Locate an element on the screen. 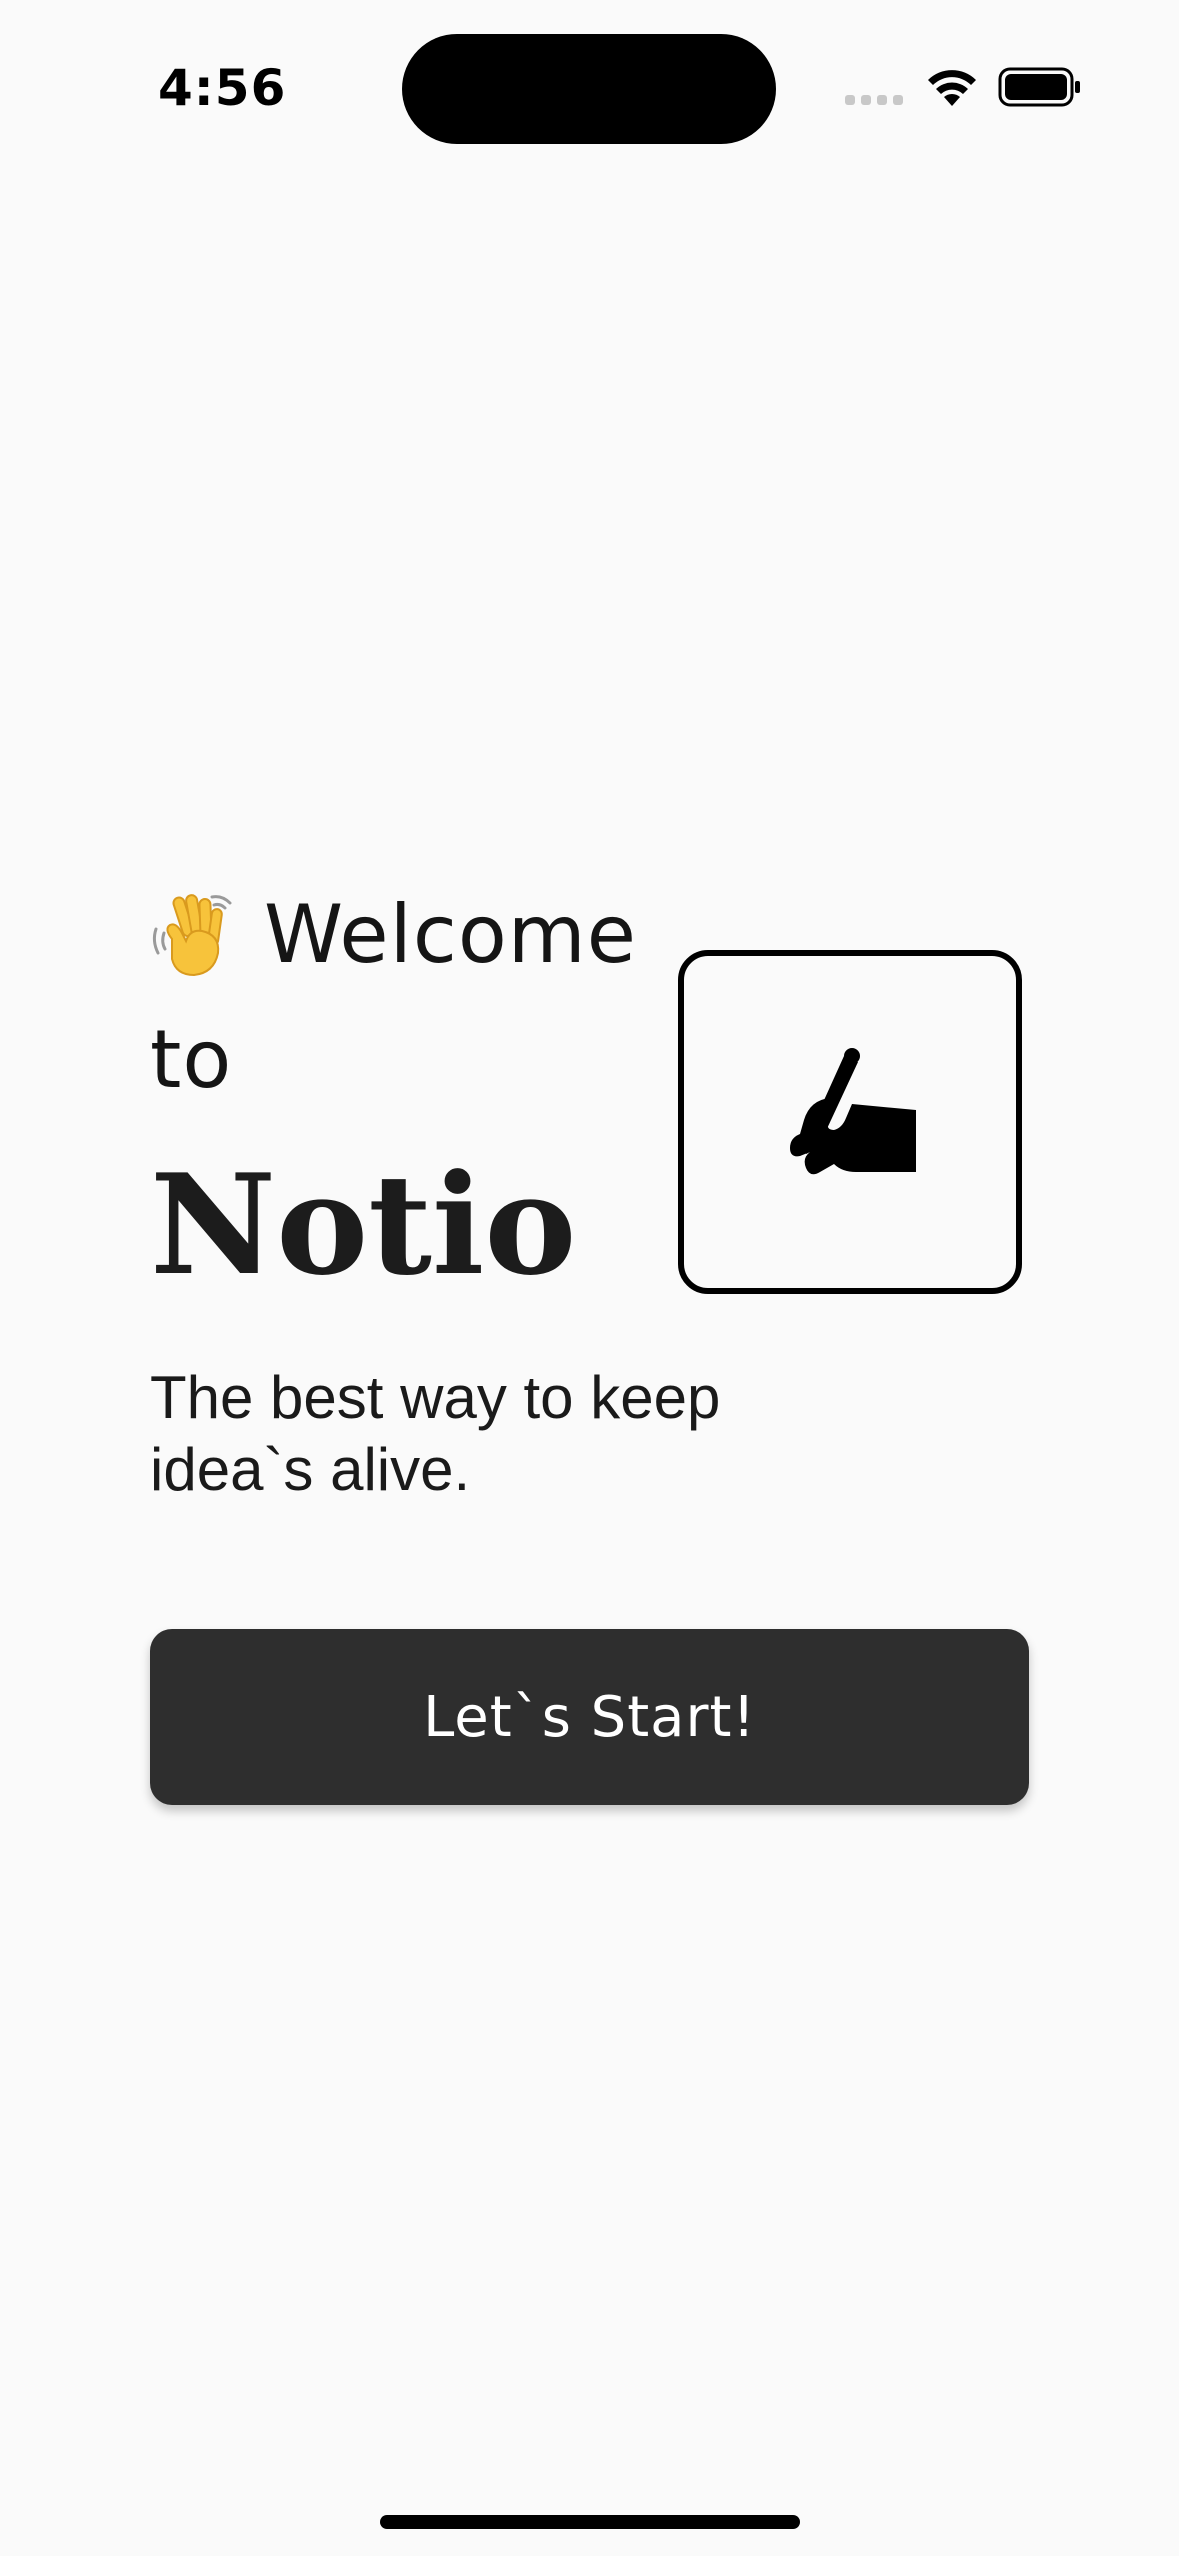  writing-hand-icon is located at coordinates (853, 1111).